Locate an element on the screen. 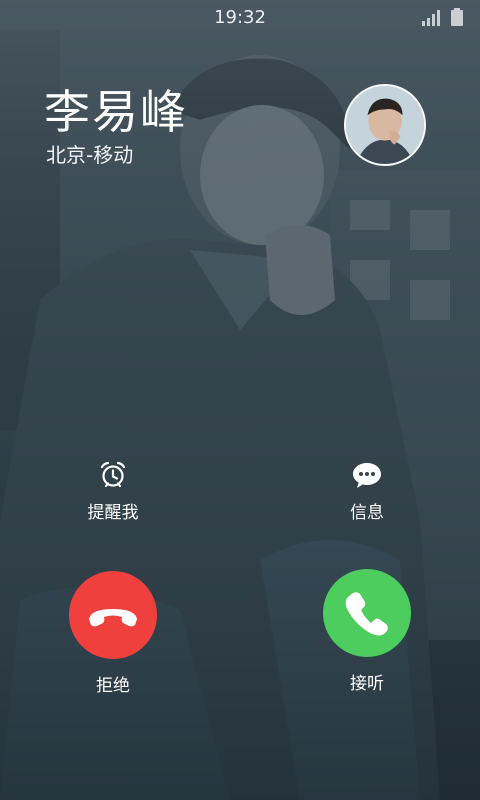 This screenshot has width=480, height=800. status-icons is located at coordinates (442, 17).